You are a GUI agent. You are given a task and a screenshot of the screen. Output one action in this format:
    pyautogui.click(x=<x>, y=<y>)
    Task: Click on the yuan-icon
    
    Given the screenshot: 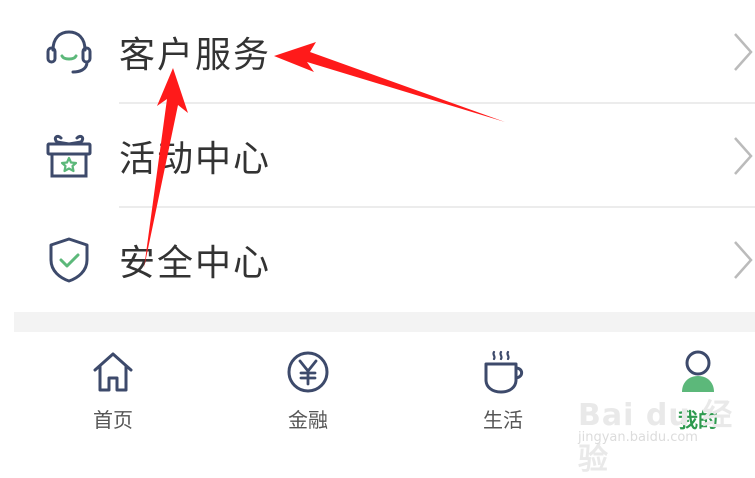 What is the action you would take?
    pyautogui.click(x=308, y=372)
    